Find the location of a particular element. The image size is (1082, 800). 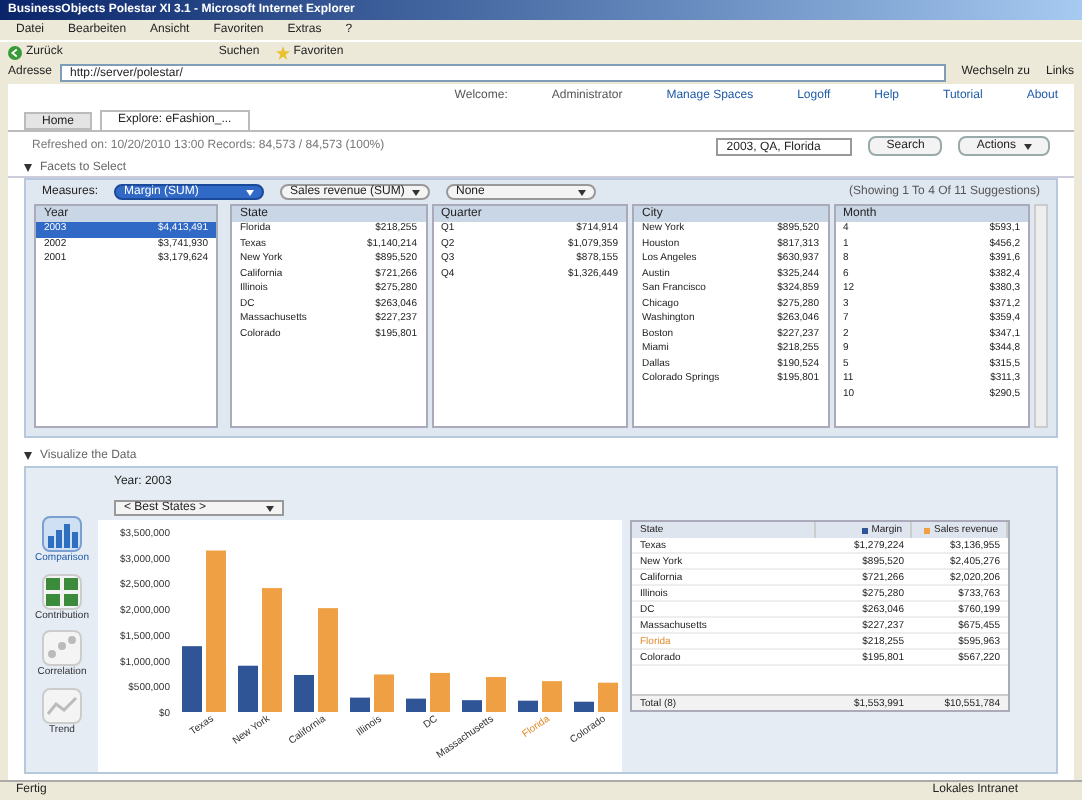

back-arrow-icon is located at coordinates (15, 52).